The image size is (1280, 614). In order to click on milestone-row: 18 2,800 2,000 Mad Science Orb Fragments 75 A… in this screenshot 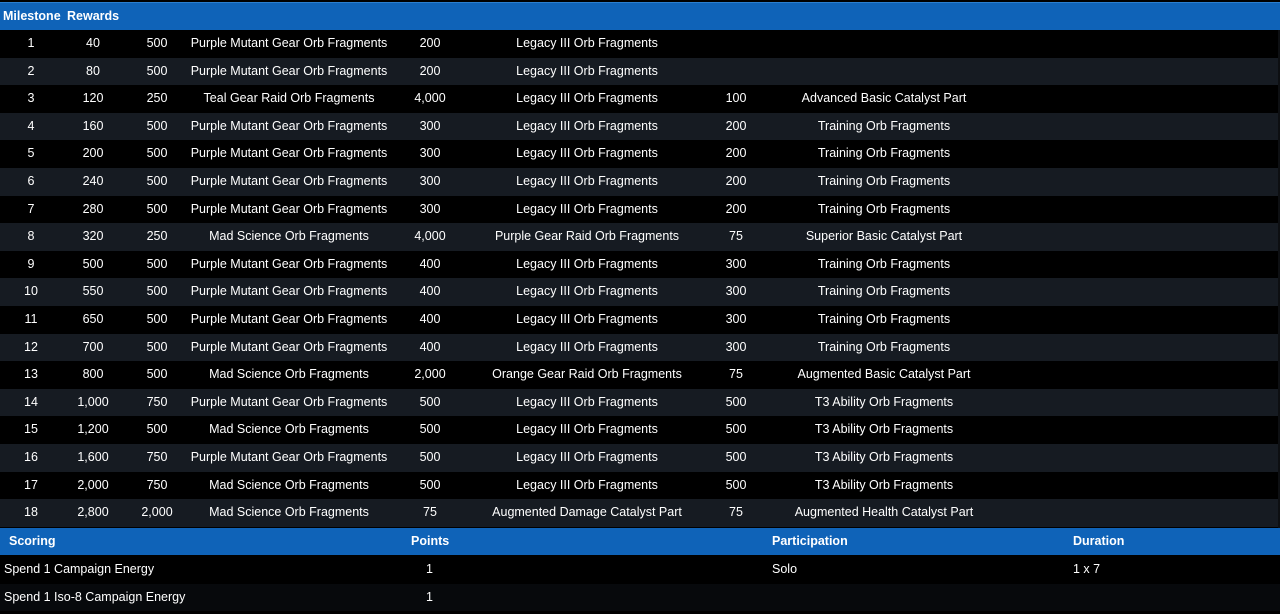, I will do `click(640, 513)`.